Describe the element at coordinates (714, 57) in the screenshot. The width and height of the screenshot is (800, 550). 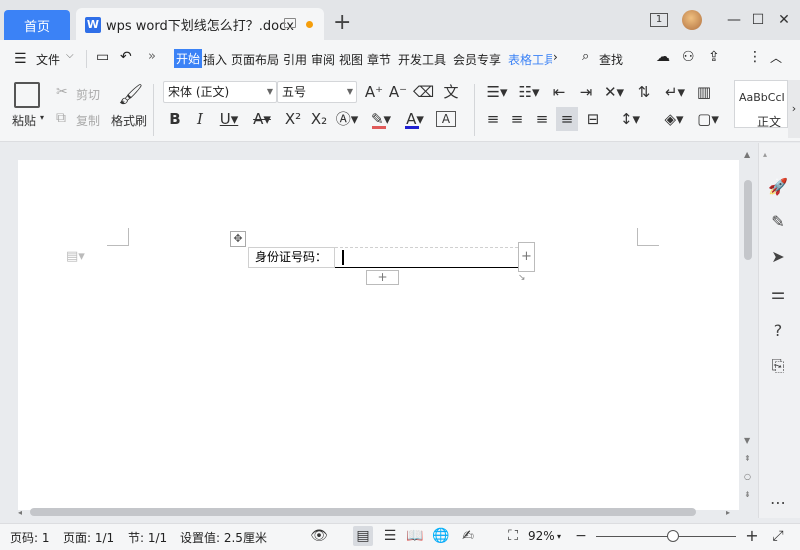
I see `share-icon: ⇪` at that location.